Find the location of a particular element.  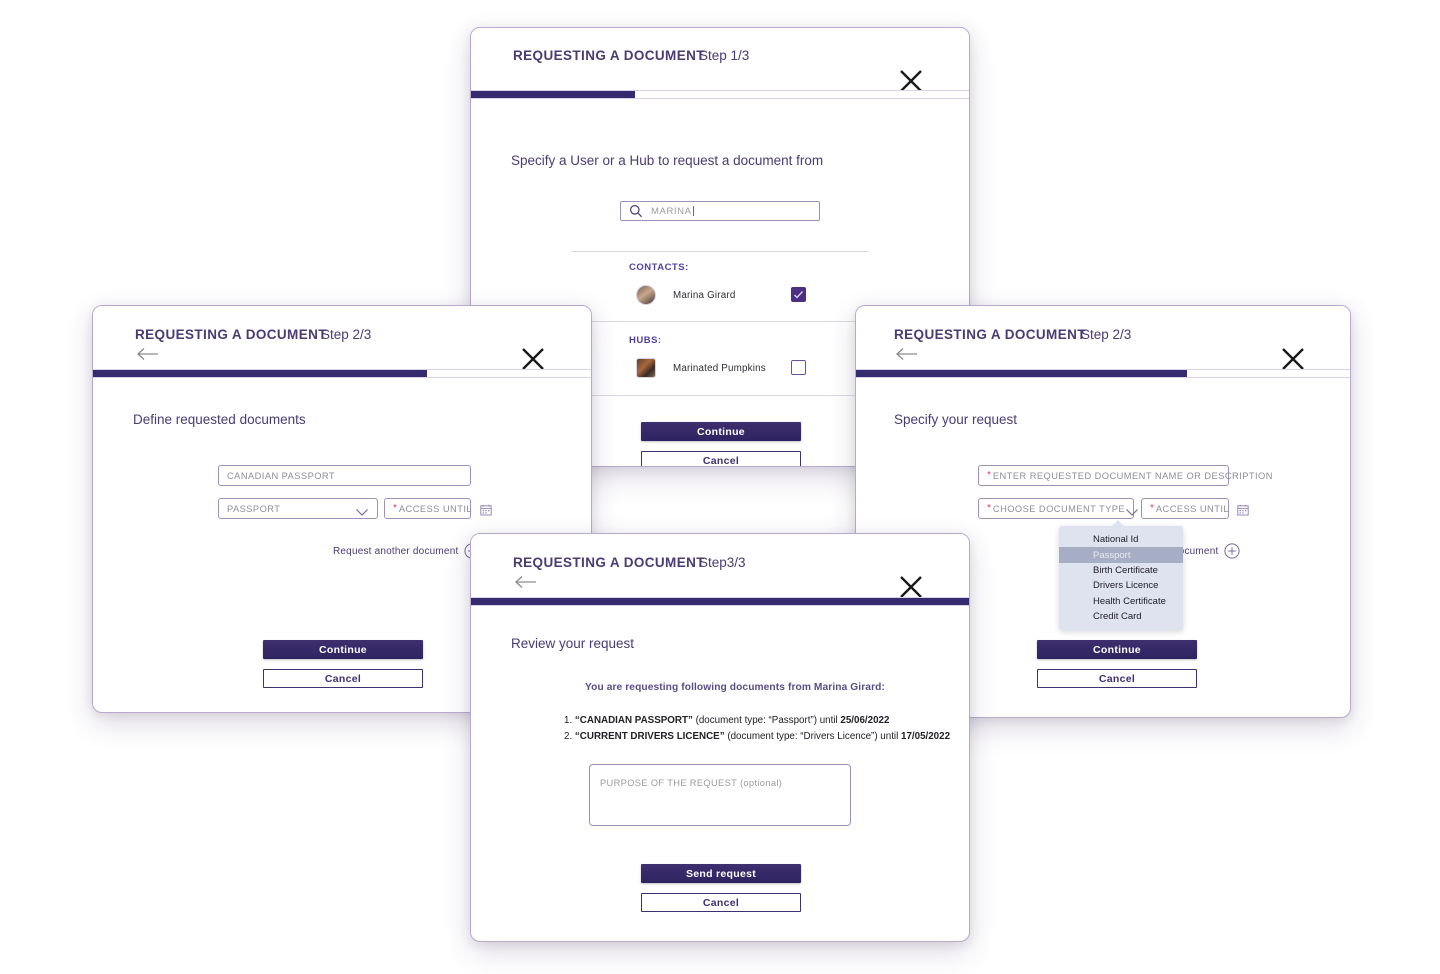

modal-2-title: REQUESTING A DOCUMENT is located at coordinates (231, 334).